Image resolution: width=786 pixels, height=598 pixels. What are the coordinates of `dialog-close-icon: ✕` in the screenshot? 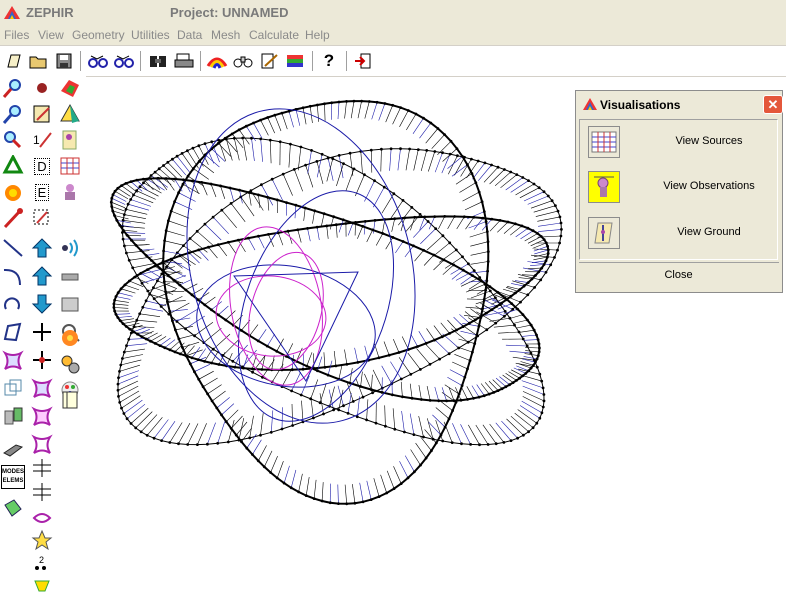 It's located at (773, 104).